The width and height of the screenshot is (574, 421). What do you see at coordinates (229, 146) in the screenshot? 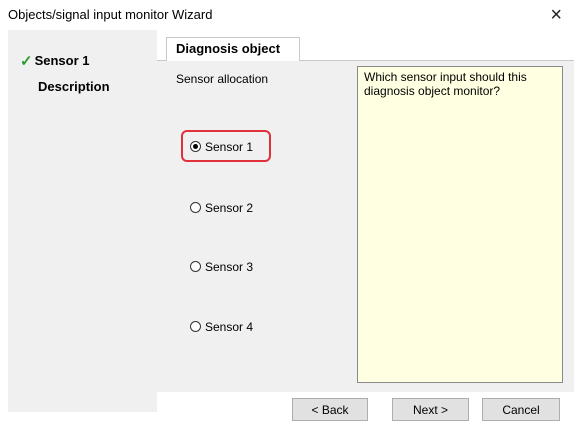
I see `radio-label: Sensor 1` at bounding box center [229, 146].